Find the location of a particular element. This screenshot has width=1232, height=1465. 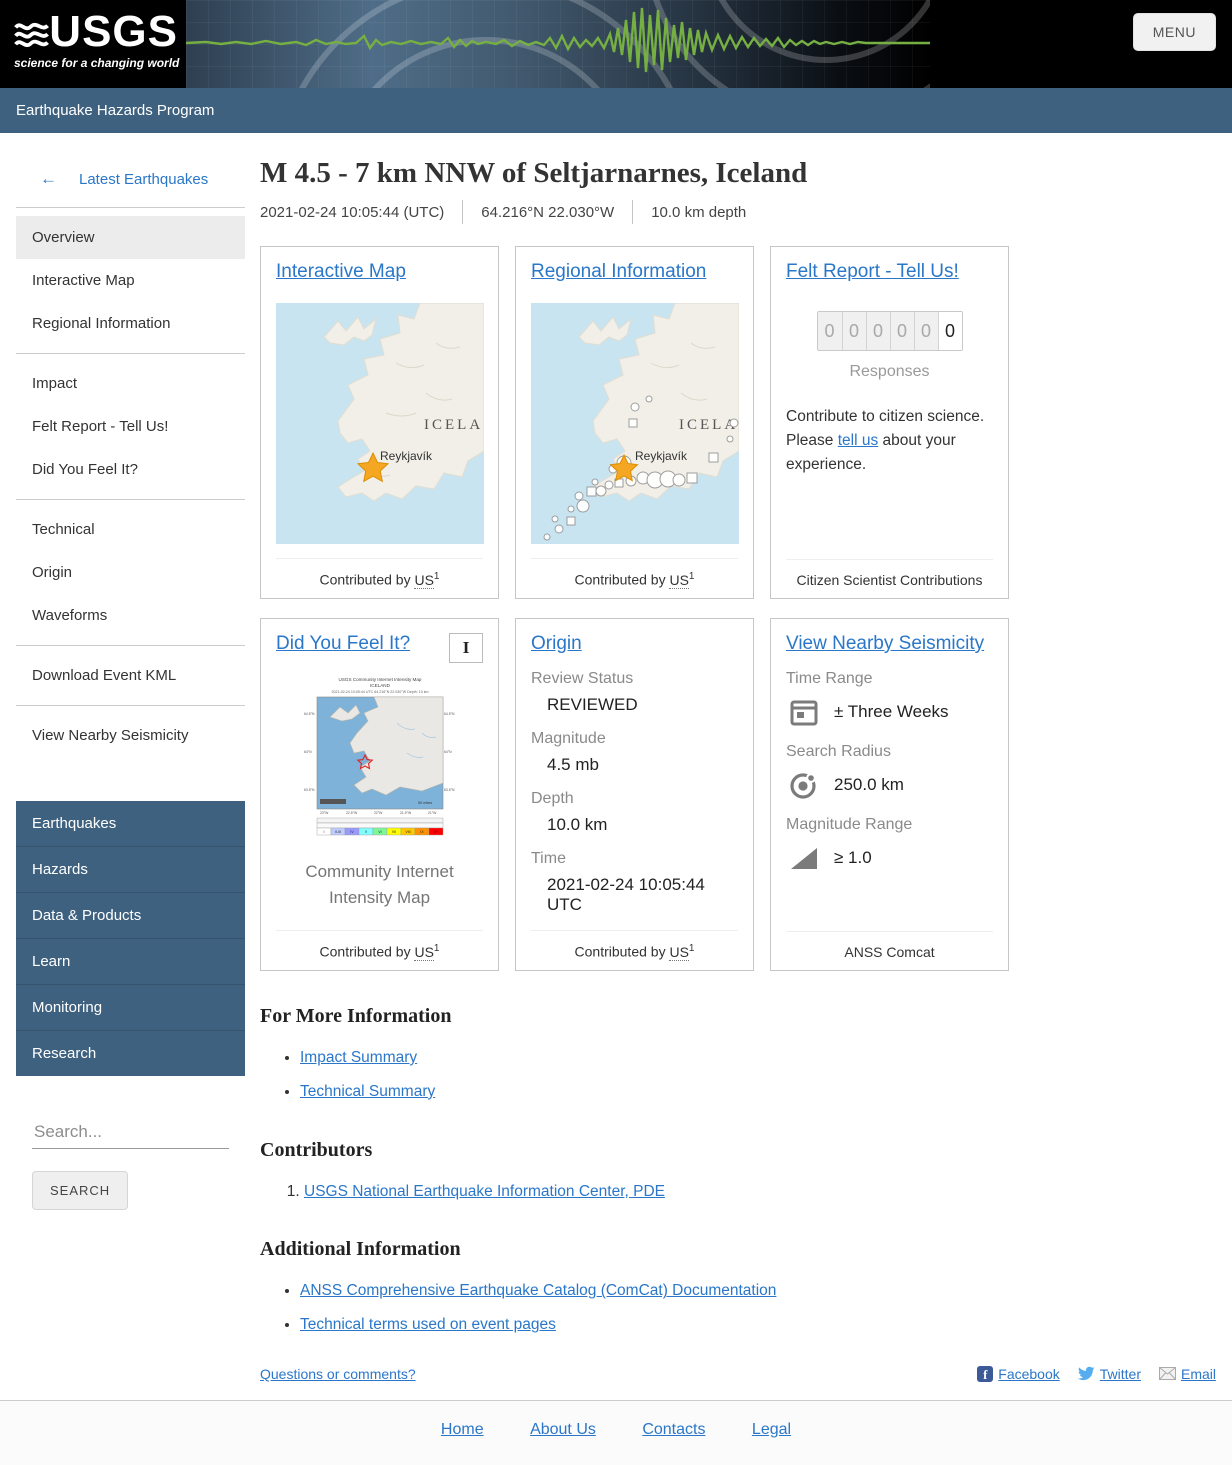

twitter-link: Twitter is located at coordinates (1120, 1374).